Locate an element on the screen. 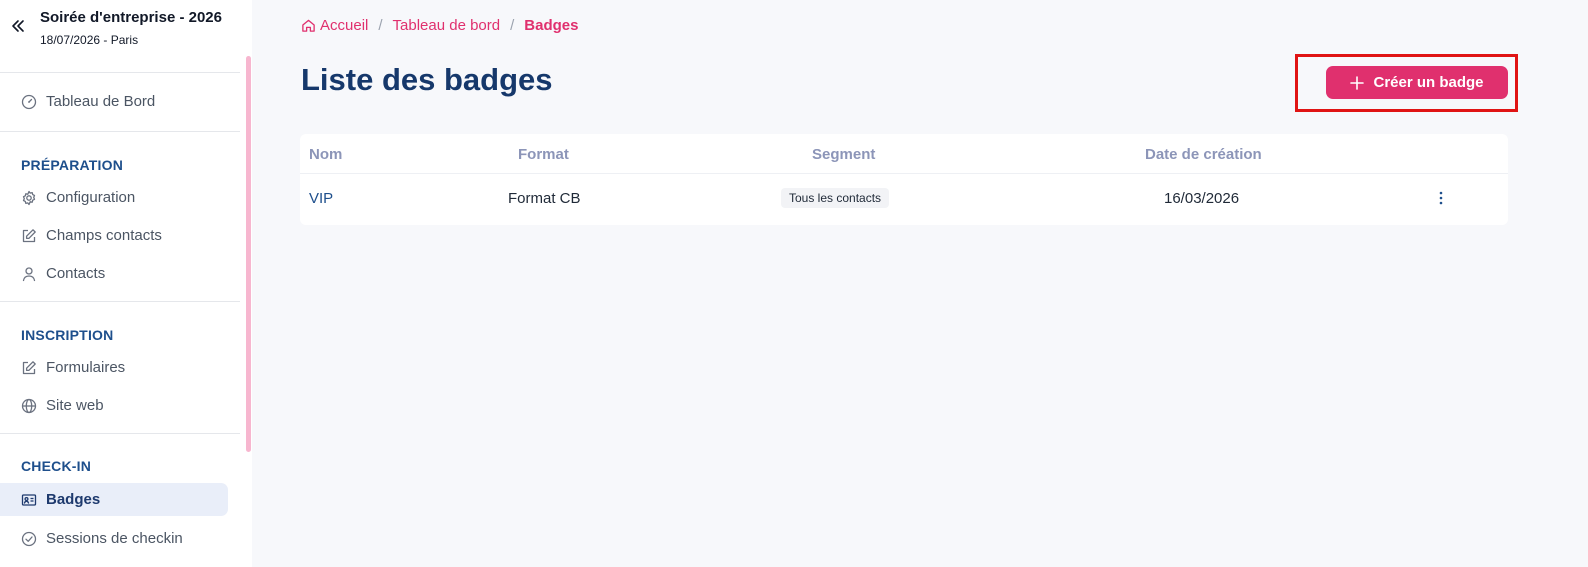  globe-icon is located at coordinates (29, 405).